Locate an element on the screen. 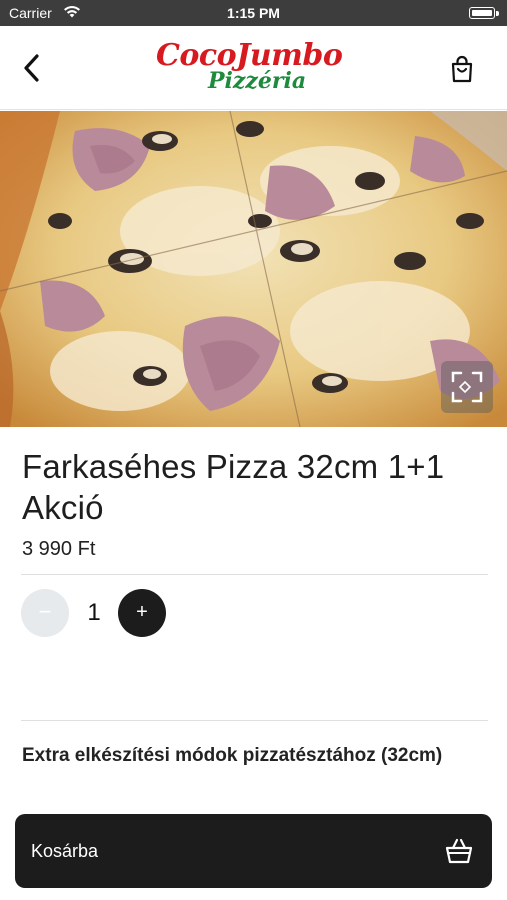 The image size is (507, 900). decrease-quantity-button: − is located at coordinates (45, 613).